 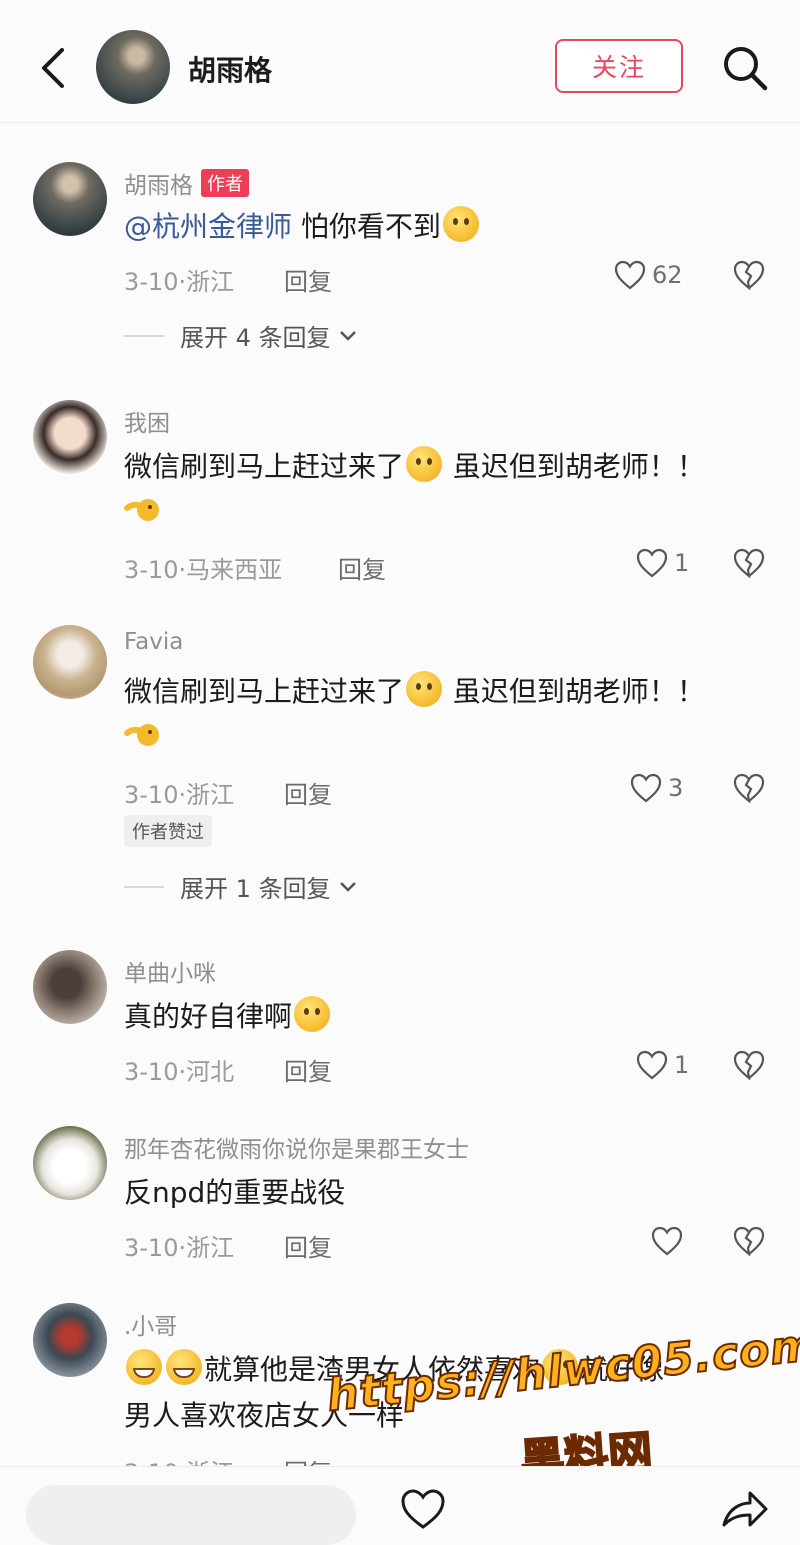 I want to click on comment-meta: 3-10·马来西亚, so click(x=203, y=570).